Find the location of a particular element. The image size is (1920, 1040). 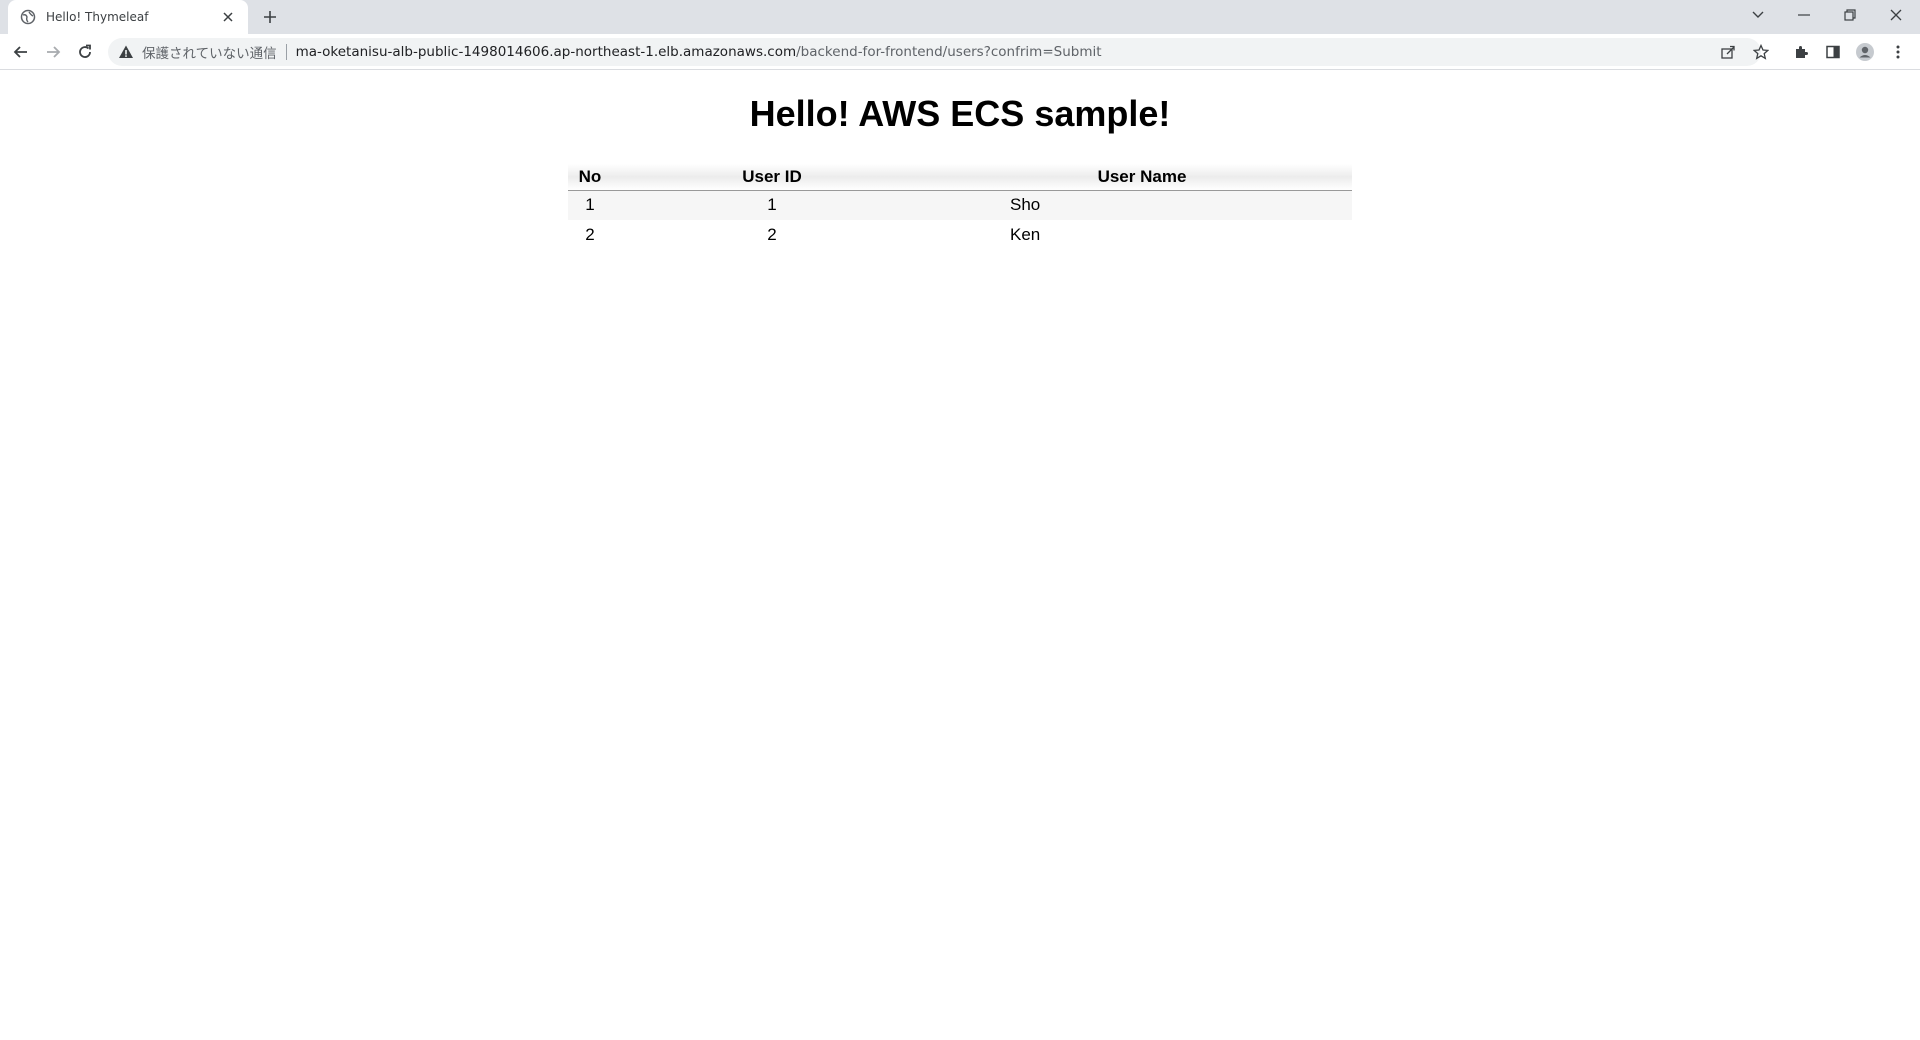

restore-icon is located at coordinates (1850, 15).